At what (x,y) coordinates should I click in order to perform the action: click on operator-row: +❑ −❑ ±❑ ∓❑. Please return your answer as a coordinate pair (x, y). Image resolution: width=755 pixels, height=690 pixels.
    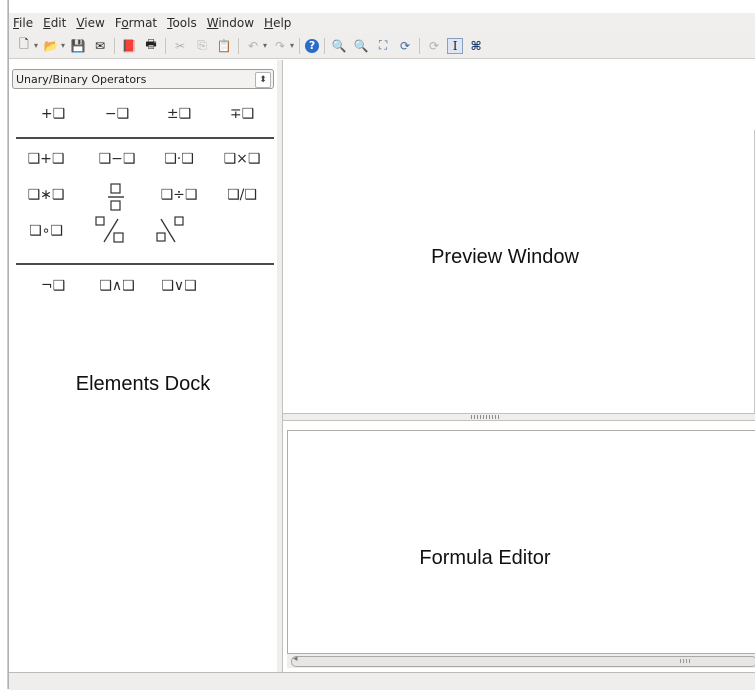
    Looking at the image, I should click on (143, 118).